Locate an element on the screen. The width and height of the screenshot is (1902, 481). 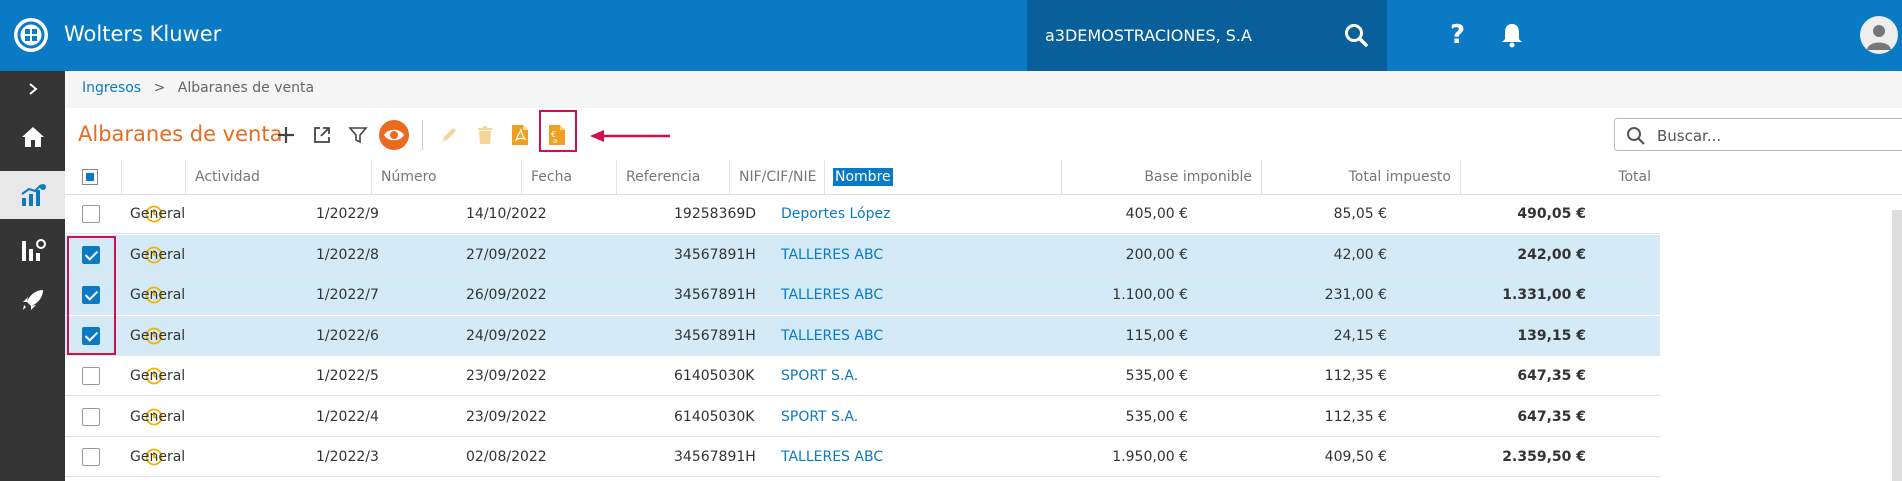
cell-numero: 1/2022/5 is located at coordinates (347, 376).